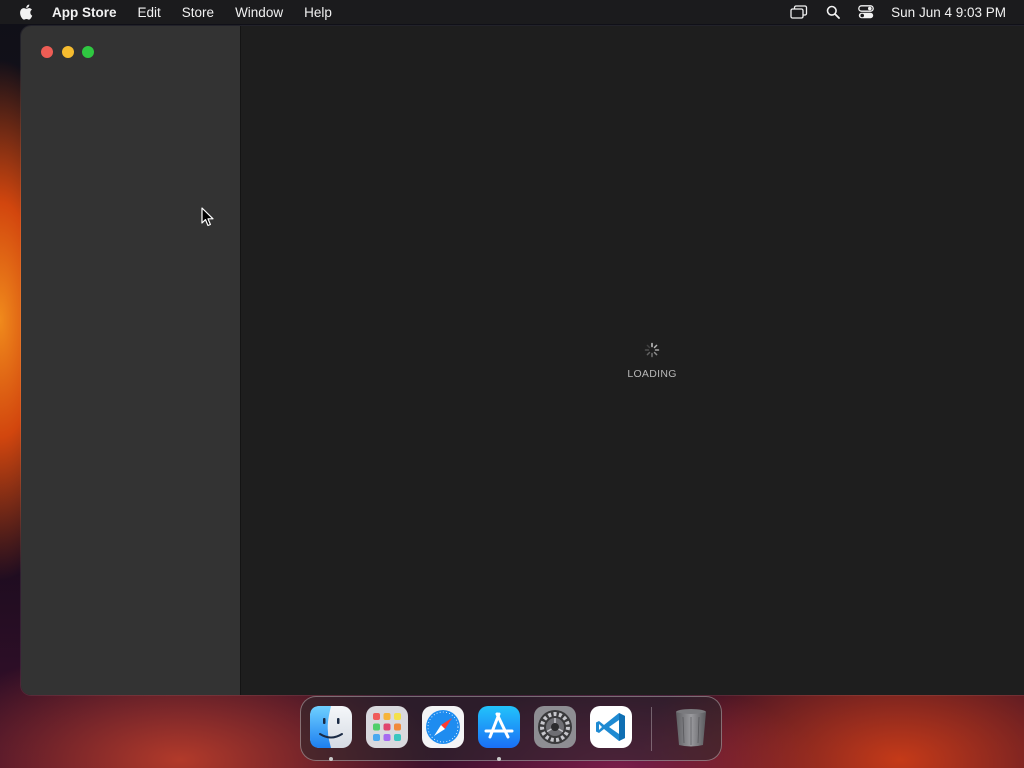 Image resolution: width=1024 pixels, height=768 pixels. Describe the element at coordinates (652, 362) in the screenshot. I see `loading-indicator: LOADING` at that location.